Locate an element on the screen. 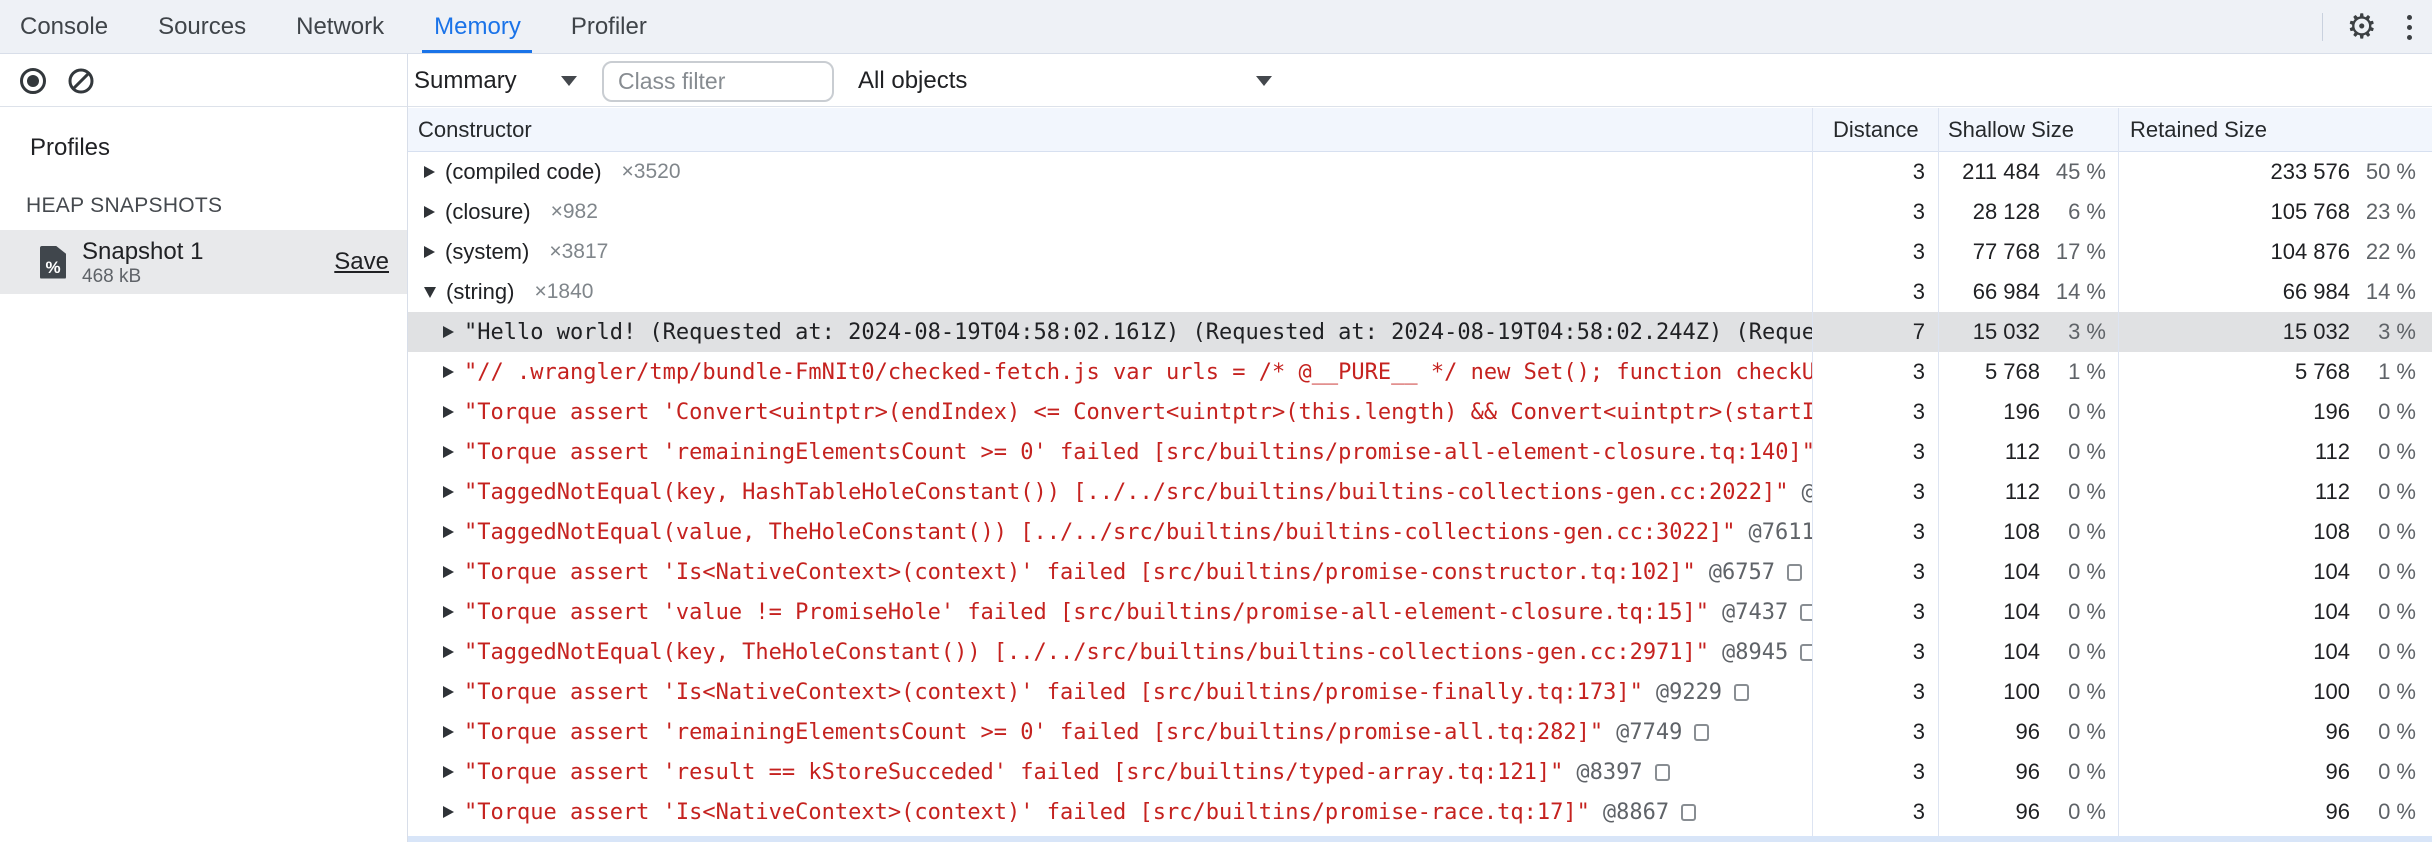  objects-scope-select: All objects is located at coordinates (1065, 80).